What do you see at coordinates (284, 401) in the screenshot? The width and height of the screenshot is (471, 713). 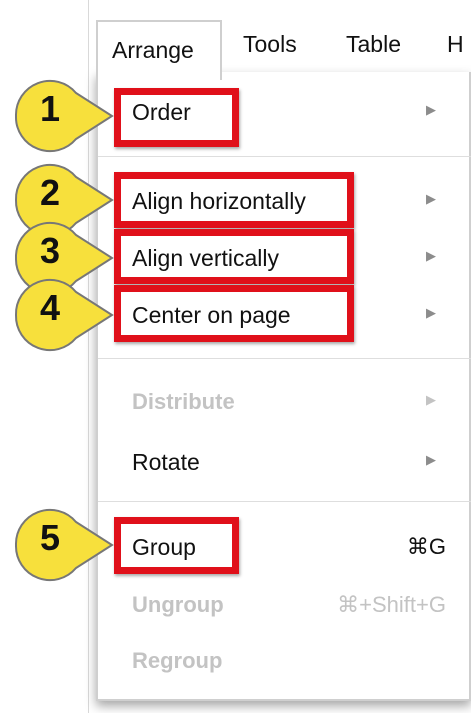 I see `menu-item-distribute: Distribute ▶` at bounding box center [284, 401].